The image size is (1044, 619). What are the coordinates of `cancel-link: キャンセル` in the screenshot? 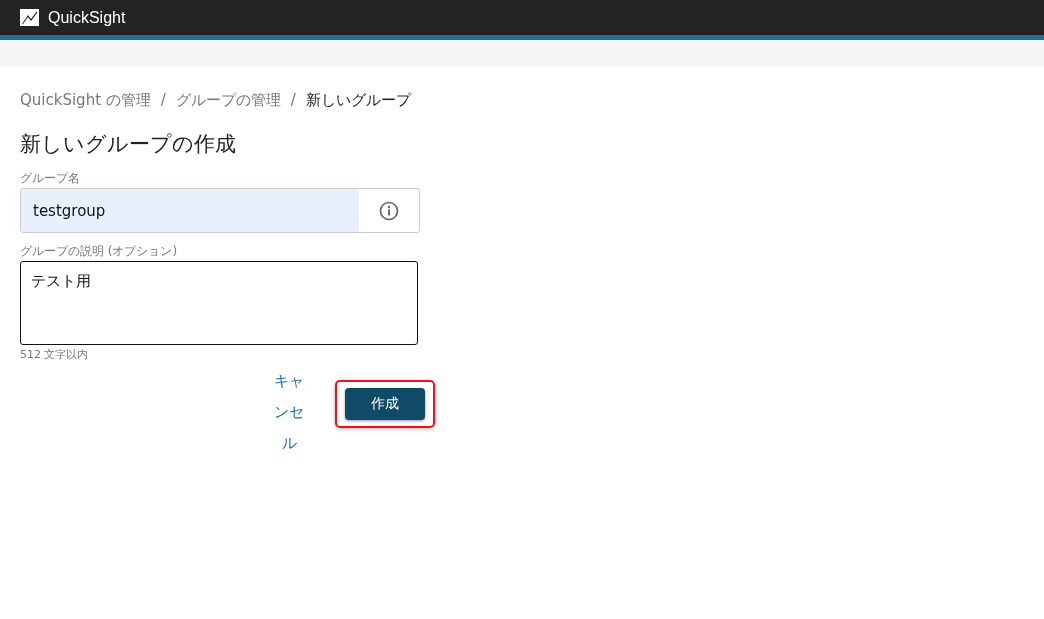 It's located at (289, 412).